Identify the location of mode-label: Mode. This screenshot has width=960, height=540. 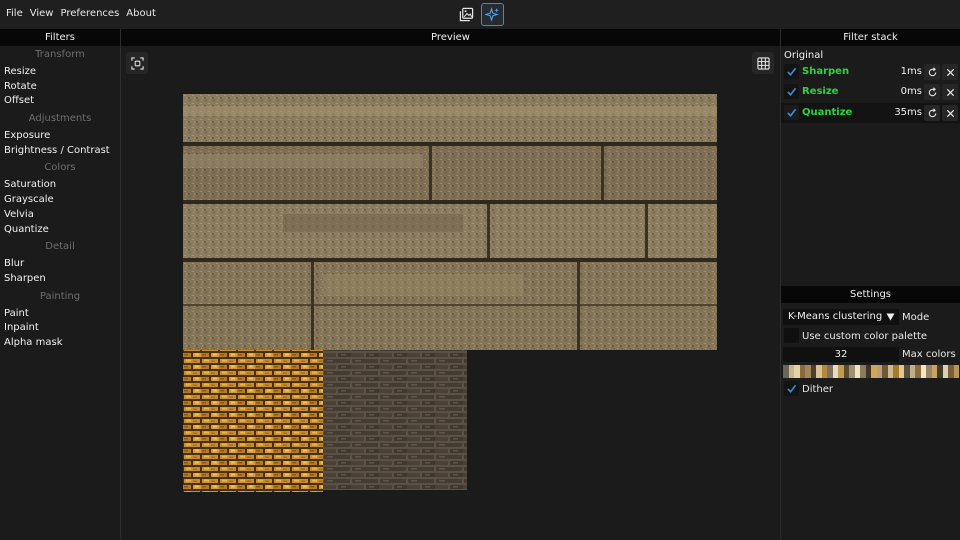
(916, 317).